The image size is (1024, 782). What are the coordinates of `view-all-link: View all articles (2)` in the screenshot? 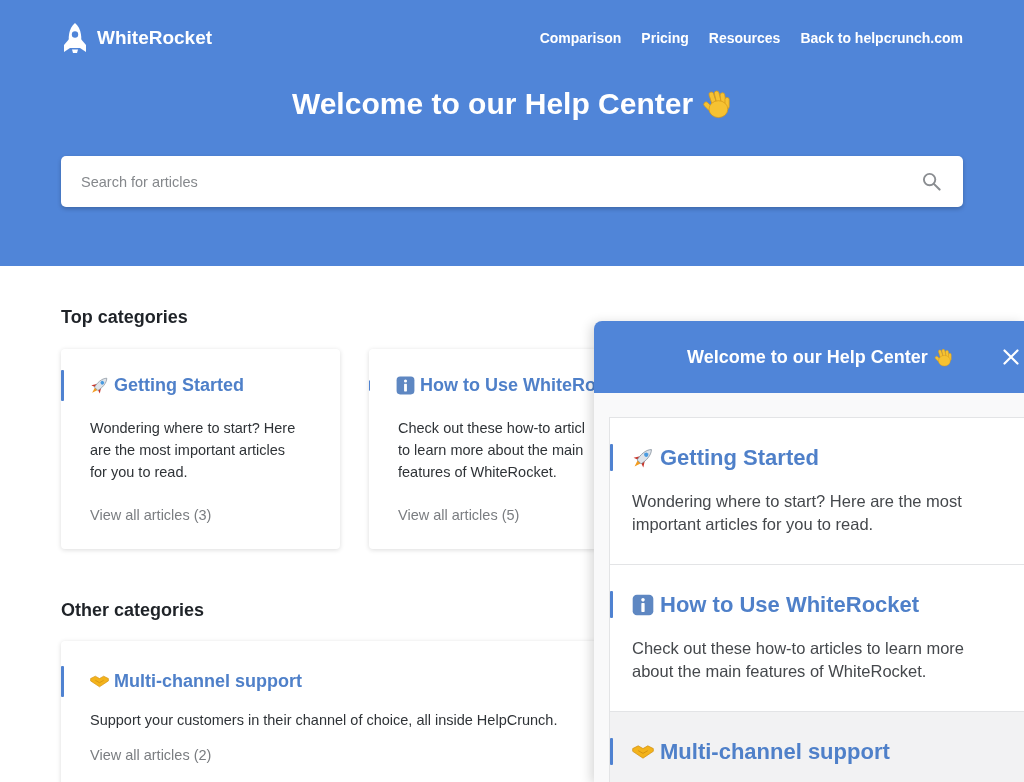 It's located at (151, 755).